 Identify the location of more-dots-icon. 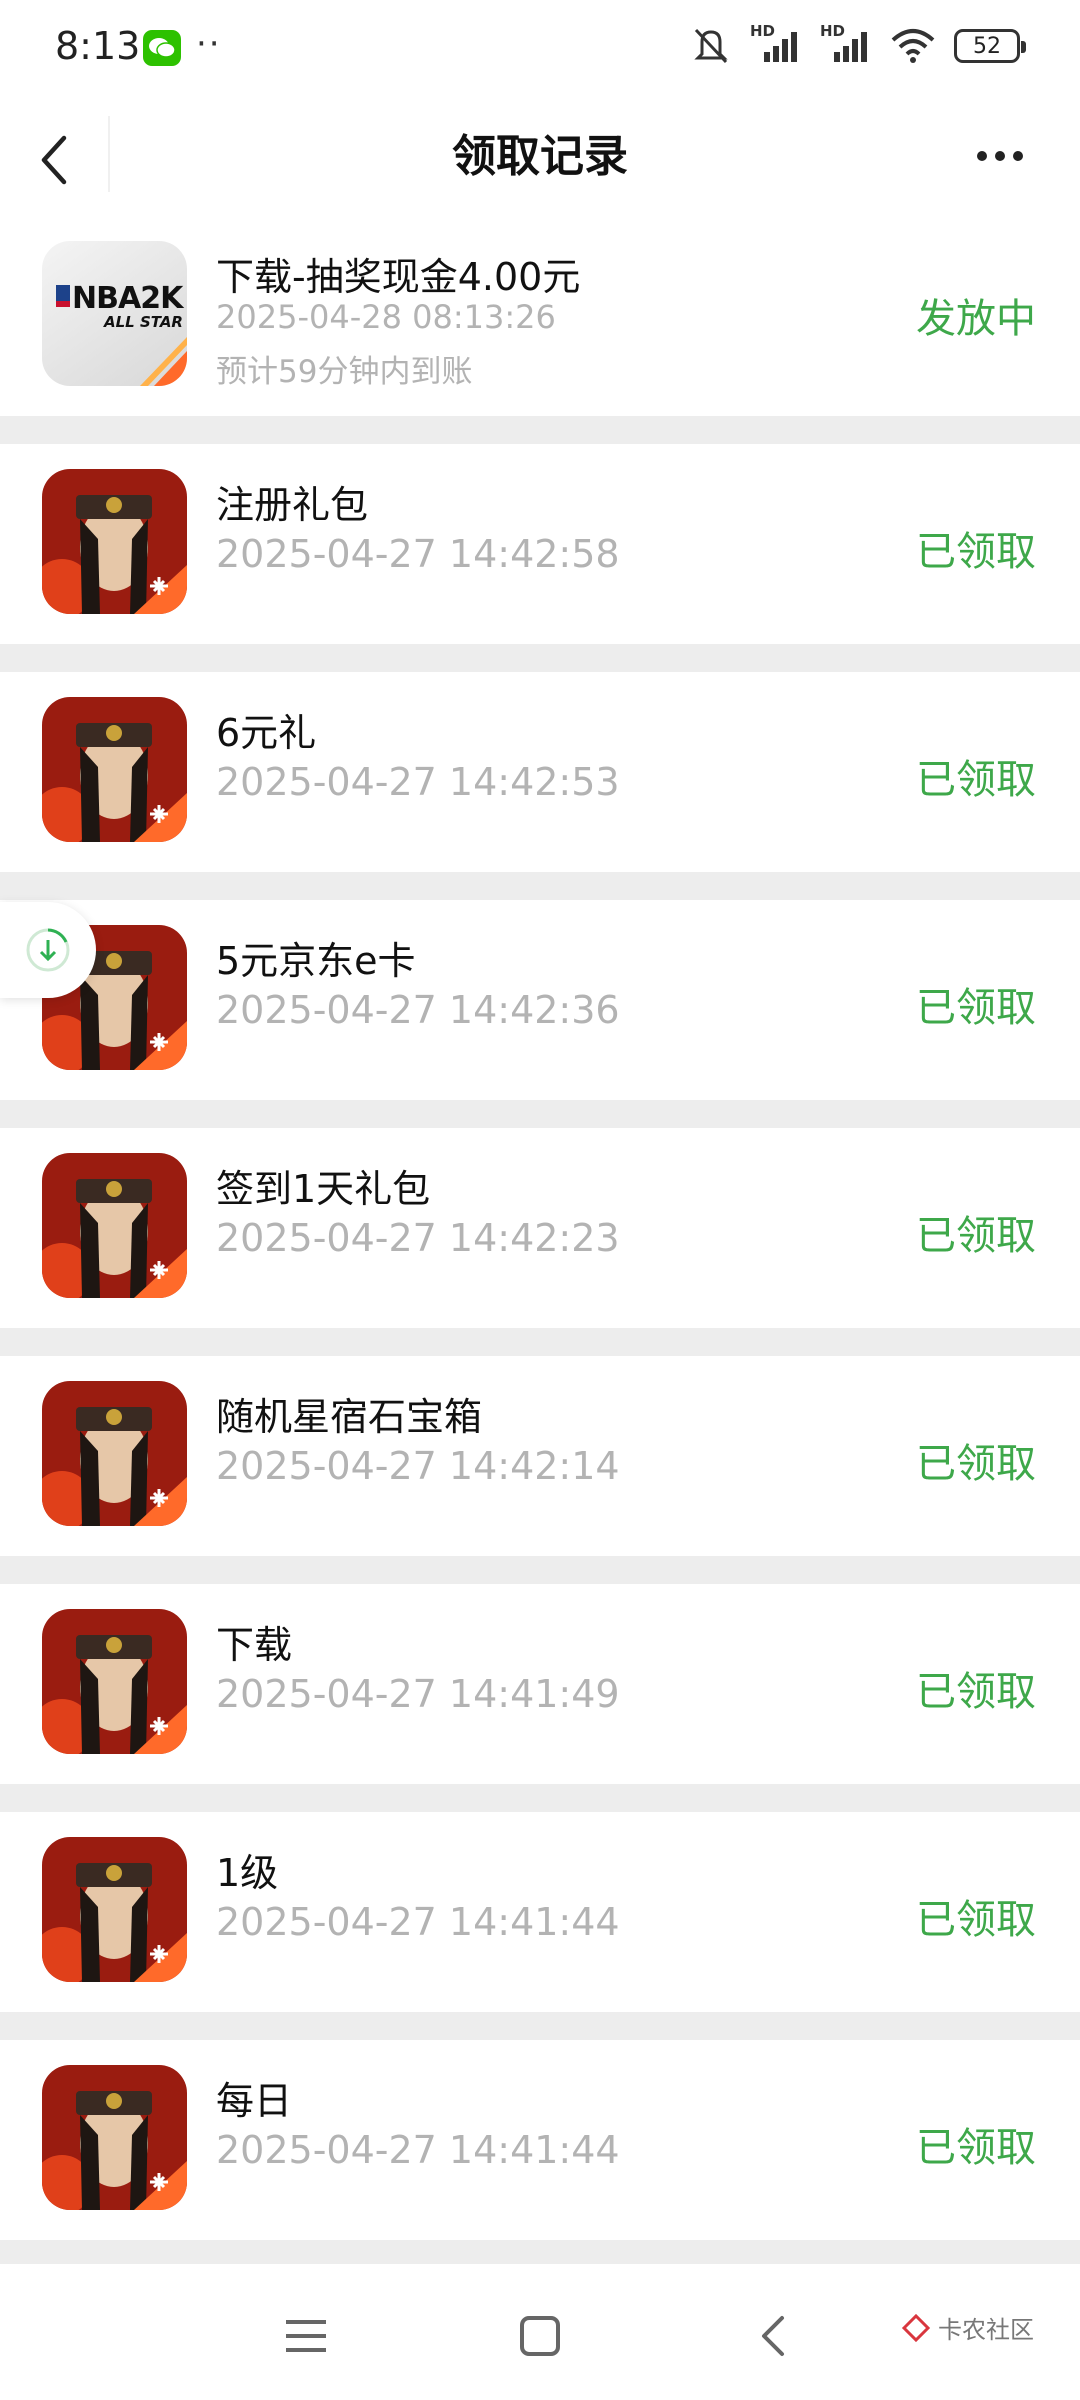
(1000, 156).